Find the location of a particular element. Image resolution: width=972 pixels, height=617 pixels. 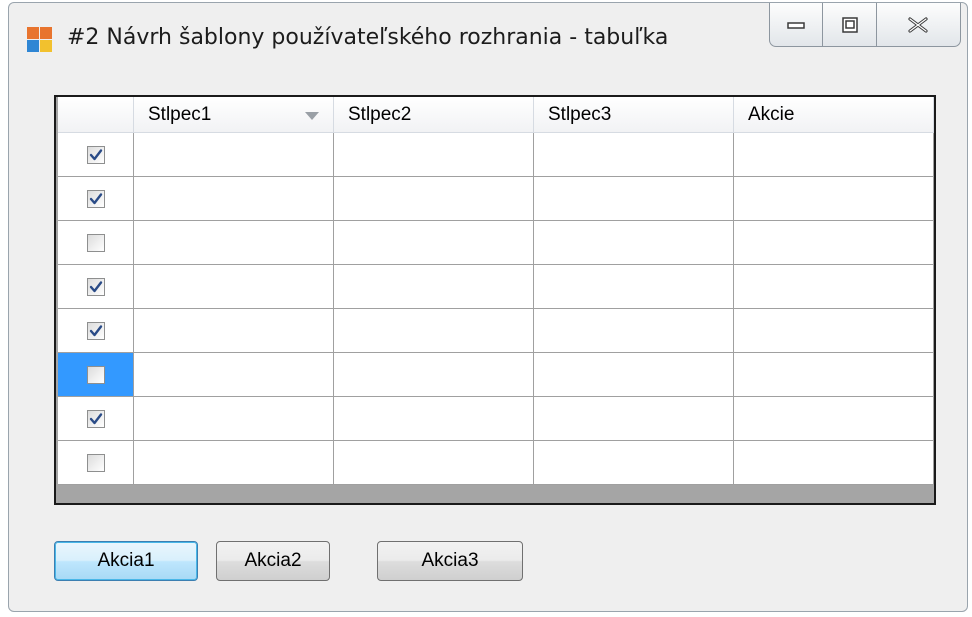

column-label: Stlpec3 is located at coordinates (580, 114).